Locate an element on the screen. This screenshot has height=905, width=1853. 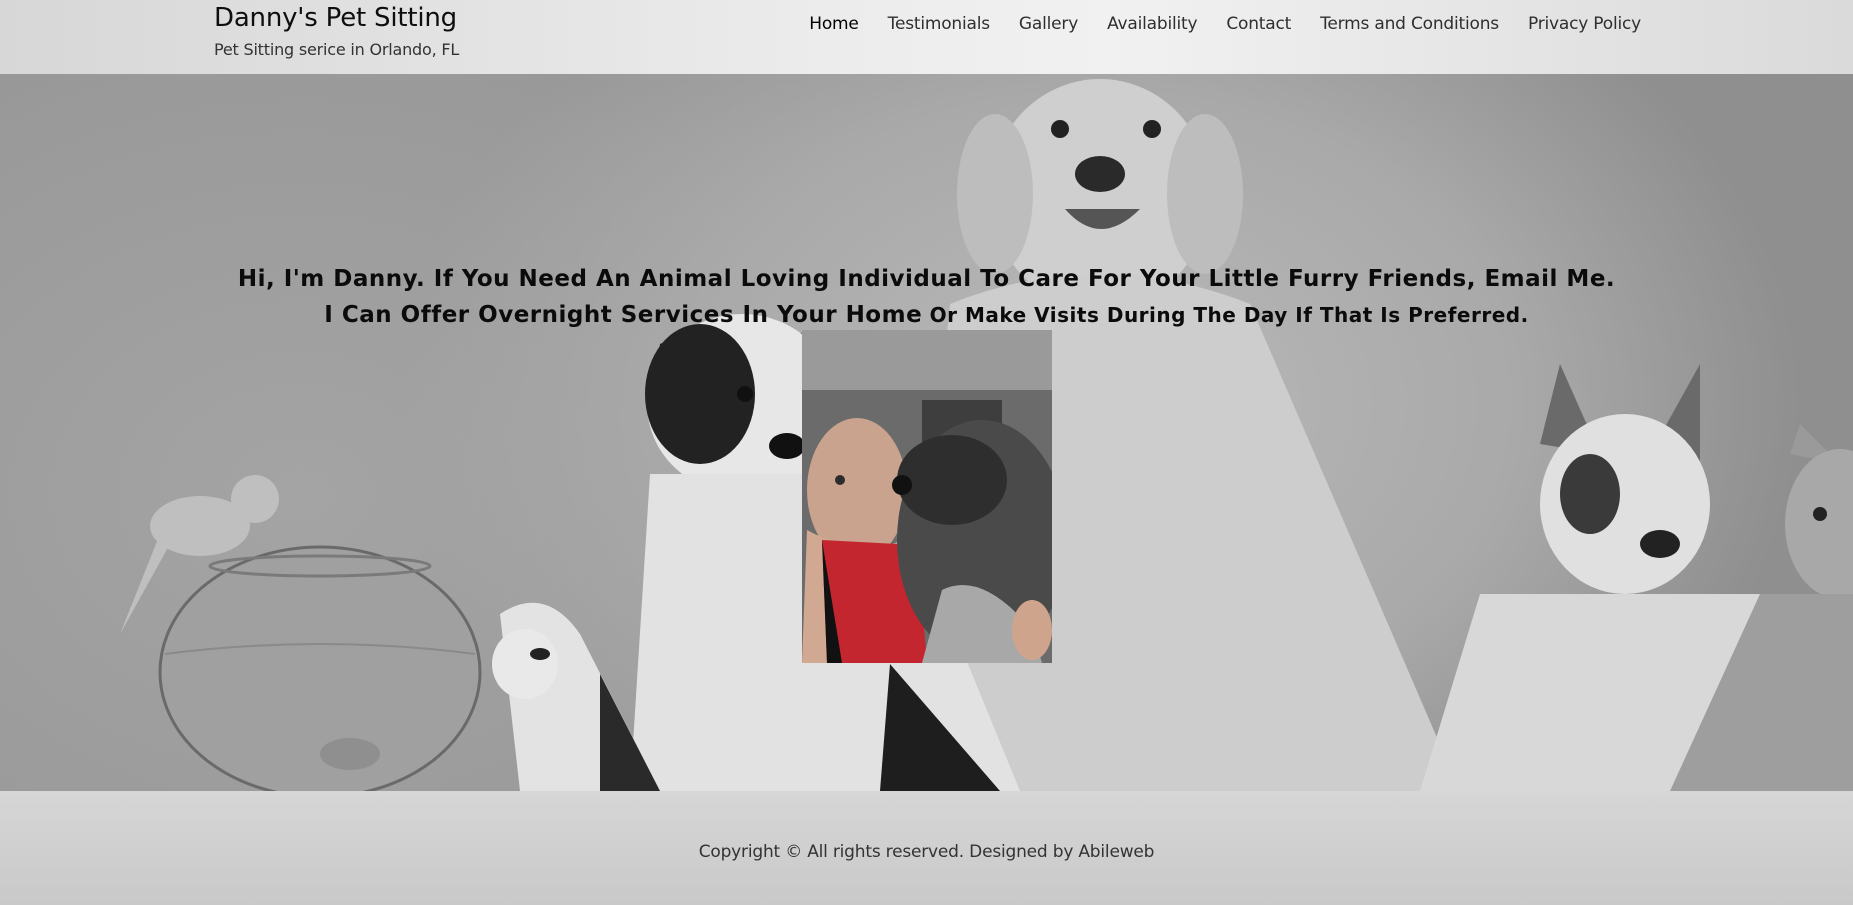
nav-testimonials: Testimonials is located at coordinates (939, 24).